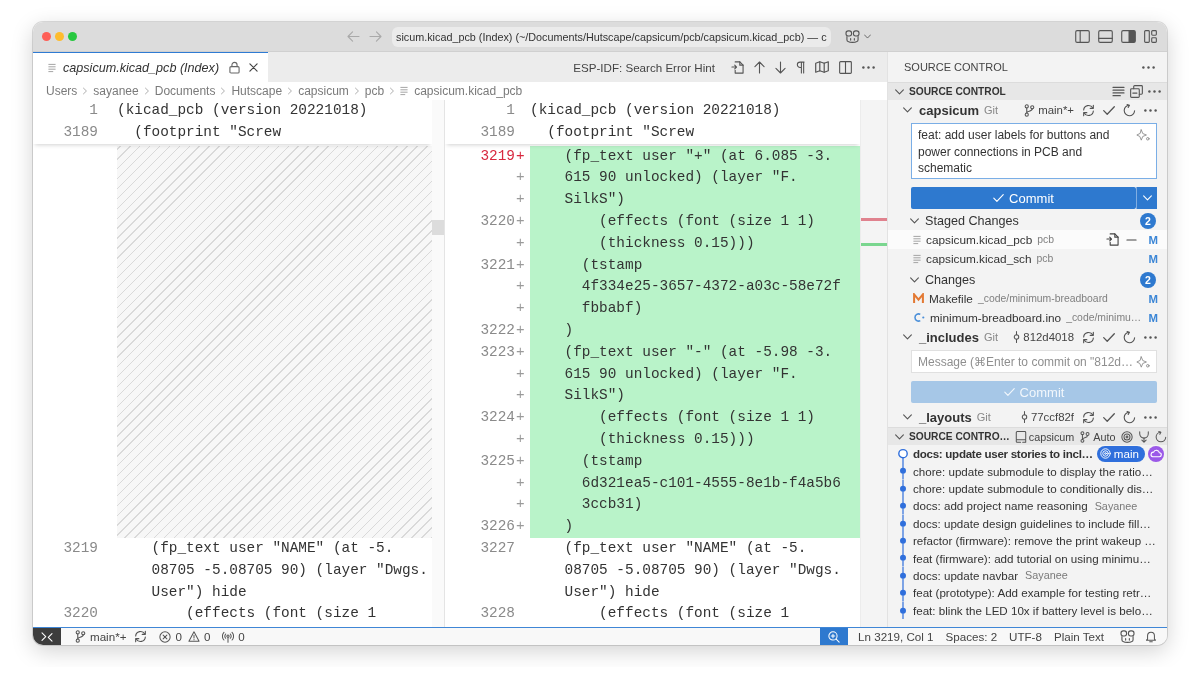 Image resolution: width=1200 pixels, height=689 pixels. Describe the element at coordinates (780, 67) in the screenshot. I see `arrow-down-icon` at that location.